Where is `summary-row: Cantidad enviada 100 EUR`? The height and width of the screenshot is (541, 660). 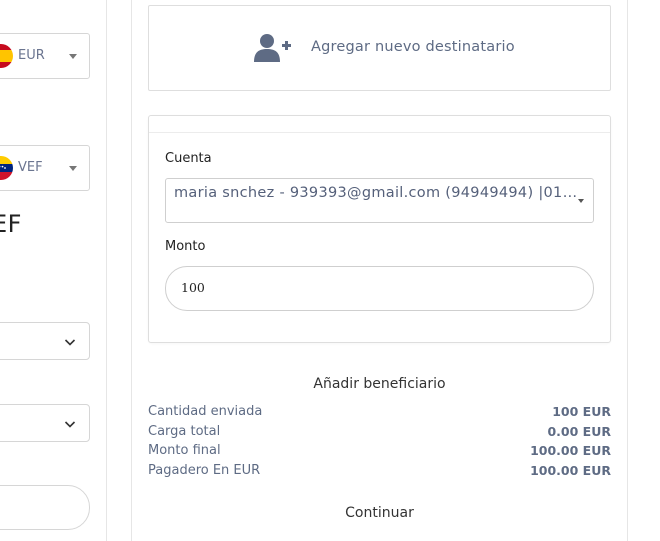
summary-row: Cantidad enviada 100 EUR is located at coordinates (379, 414).